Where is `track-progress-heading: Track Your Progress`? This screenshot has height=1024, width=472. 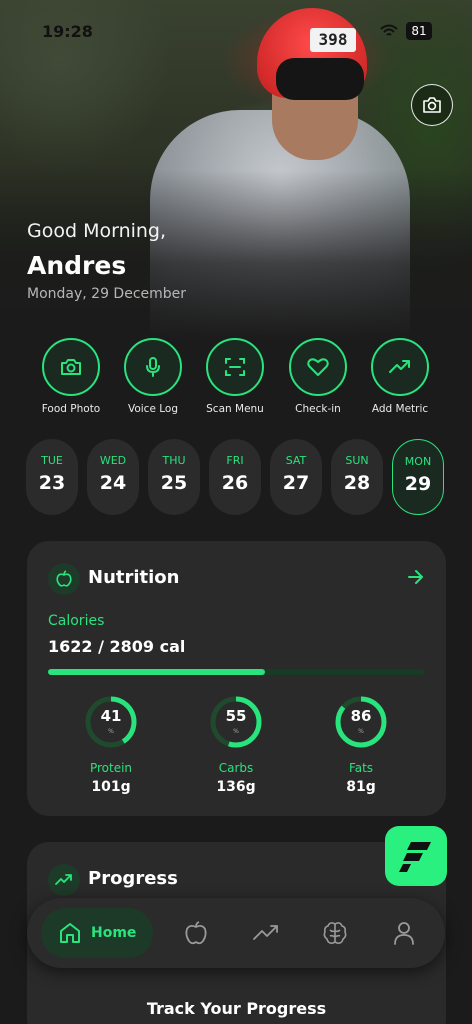
track-progress-heading: Track Your Progress is located at coordinates (236, 1008).